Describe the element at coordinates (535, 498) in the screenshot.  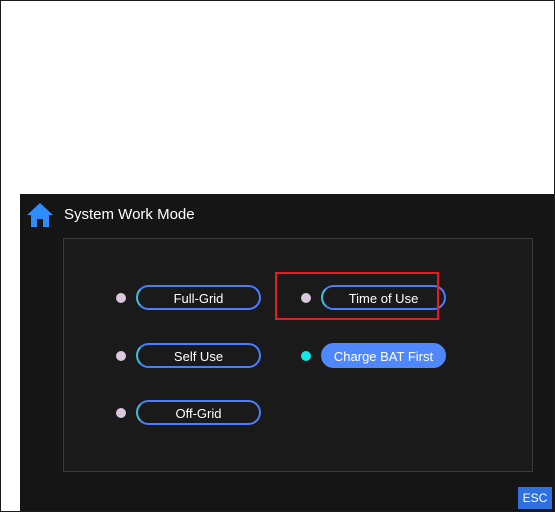
I see `esc-button: ESC` at that location.